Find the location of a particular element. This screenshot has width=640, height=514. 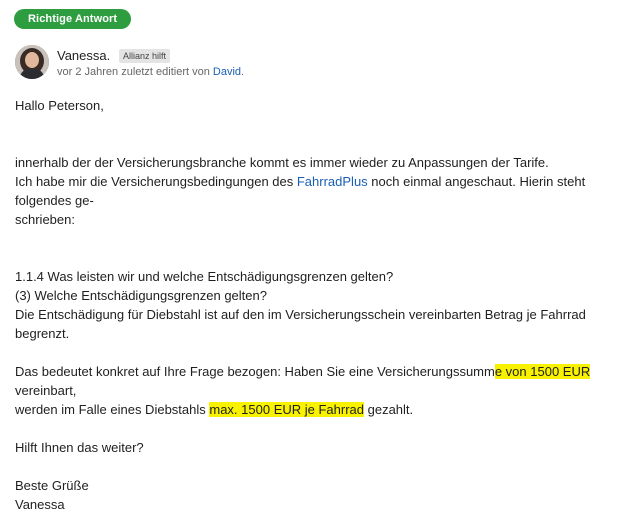

text-segment: vereinbart, is located at coordinates (46, 390).